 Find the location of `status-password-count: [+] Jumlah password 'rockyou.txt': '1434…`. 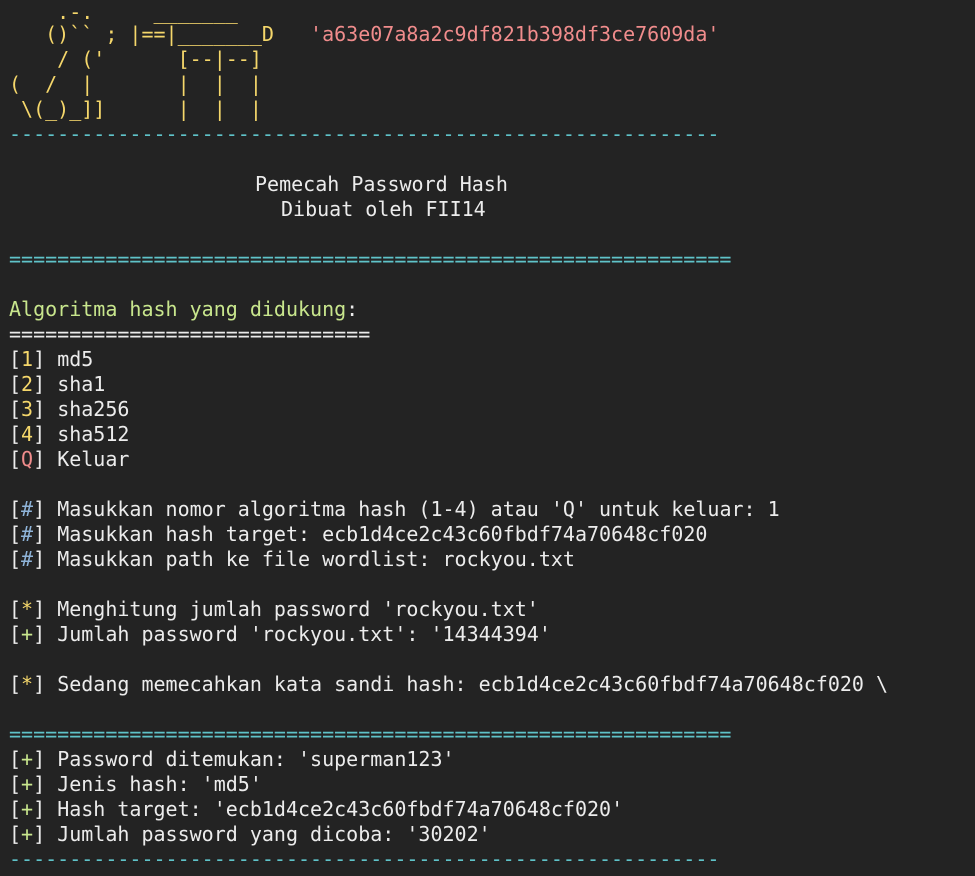

status-password-count: [+] Jumlah password 'rockyou.txt': '1434… is located at coordinates (280, 634).